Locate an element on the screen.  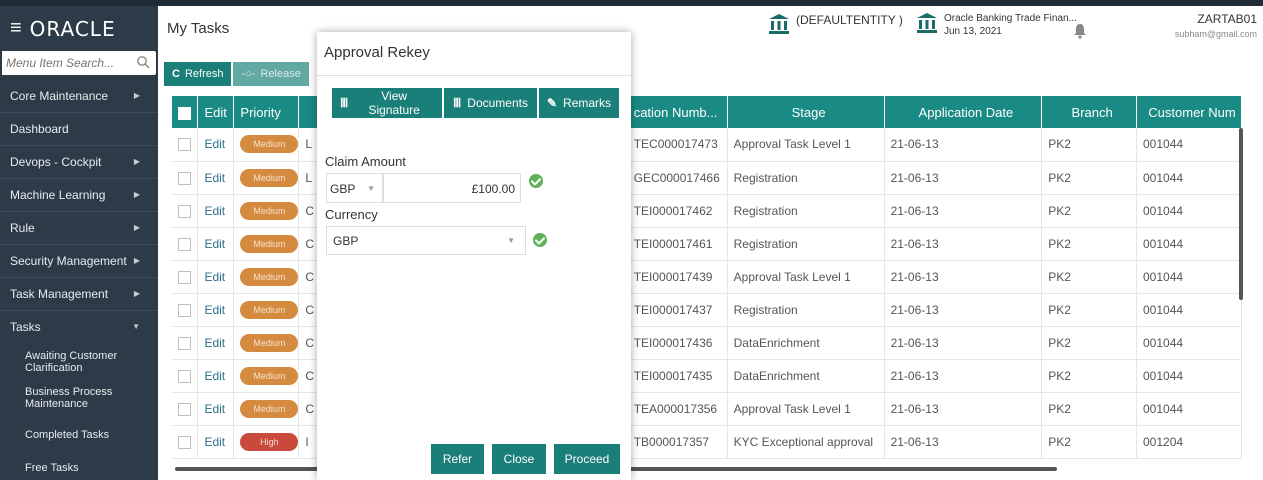
entity-selector: (DEFAULTENTITY ) is located at coordinates (835, 24).